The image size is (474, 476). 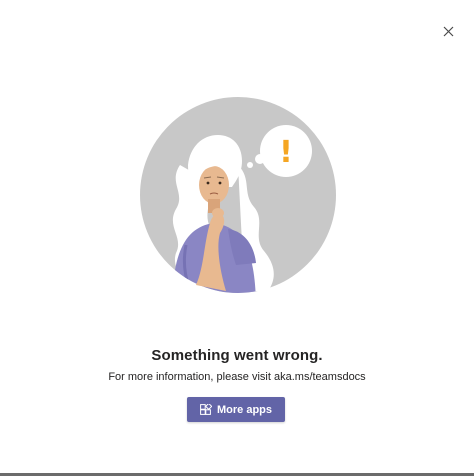 What do you see at coordinates (237, 355) in the screenshot?
I see `error-title: Something went wrong.` at bounding box center [237, 355].